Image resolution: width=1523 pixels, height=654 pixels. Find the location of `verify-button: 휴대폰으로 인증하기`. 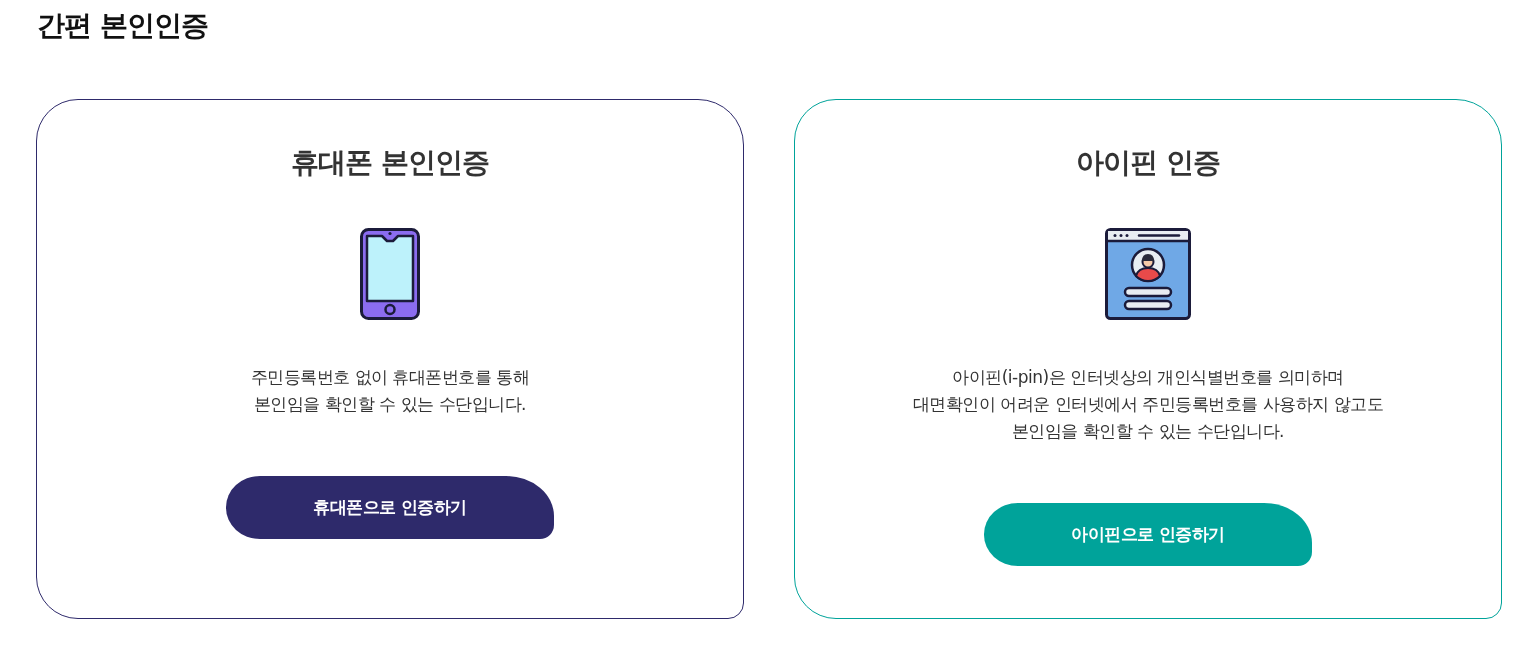

verify-button: 휴대폰으로 인증하기 is located at coordinates (390, 507).